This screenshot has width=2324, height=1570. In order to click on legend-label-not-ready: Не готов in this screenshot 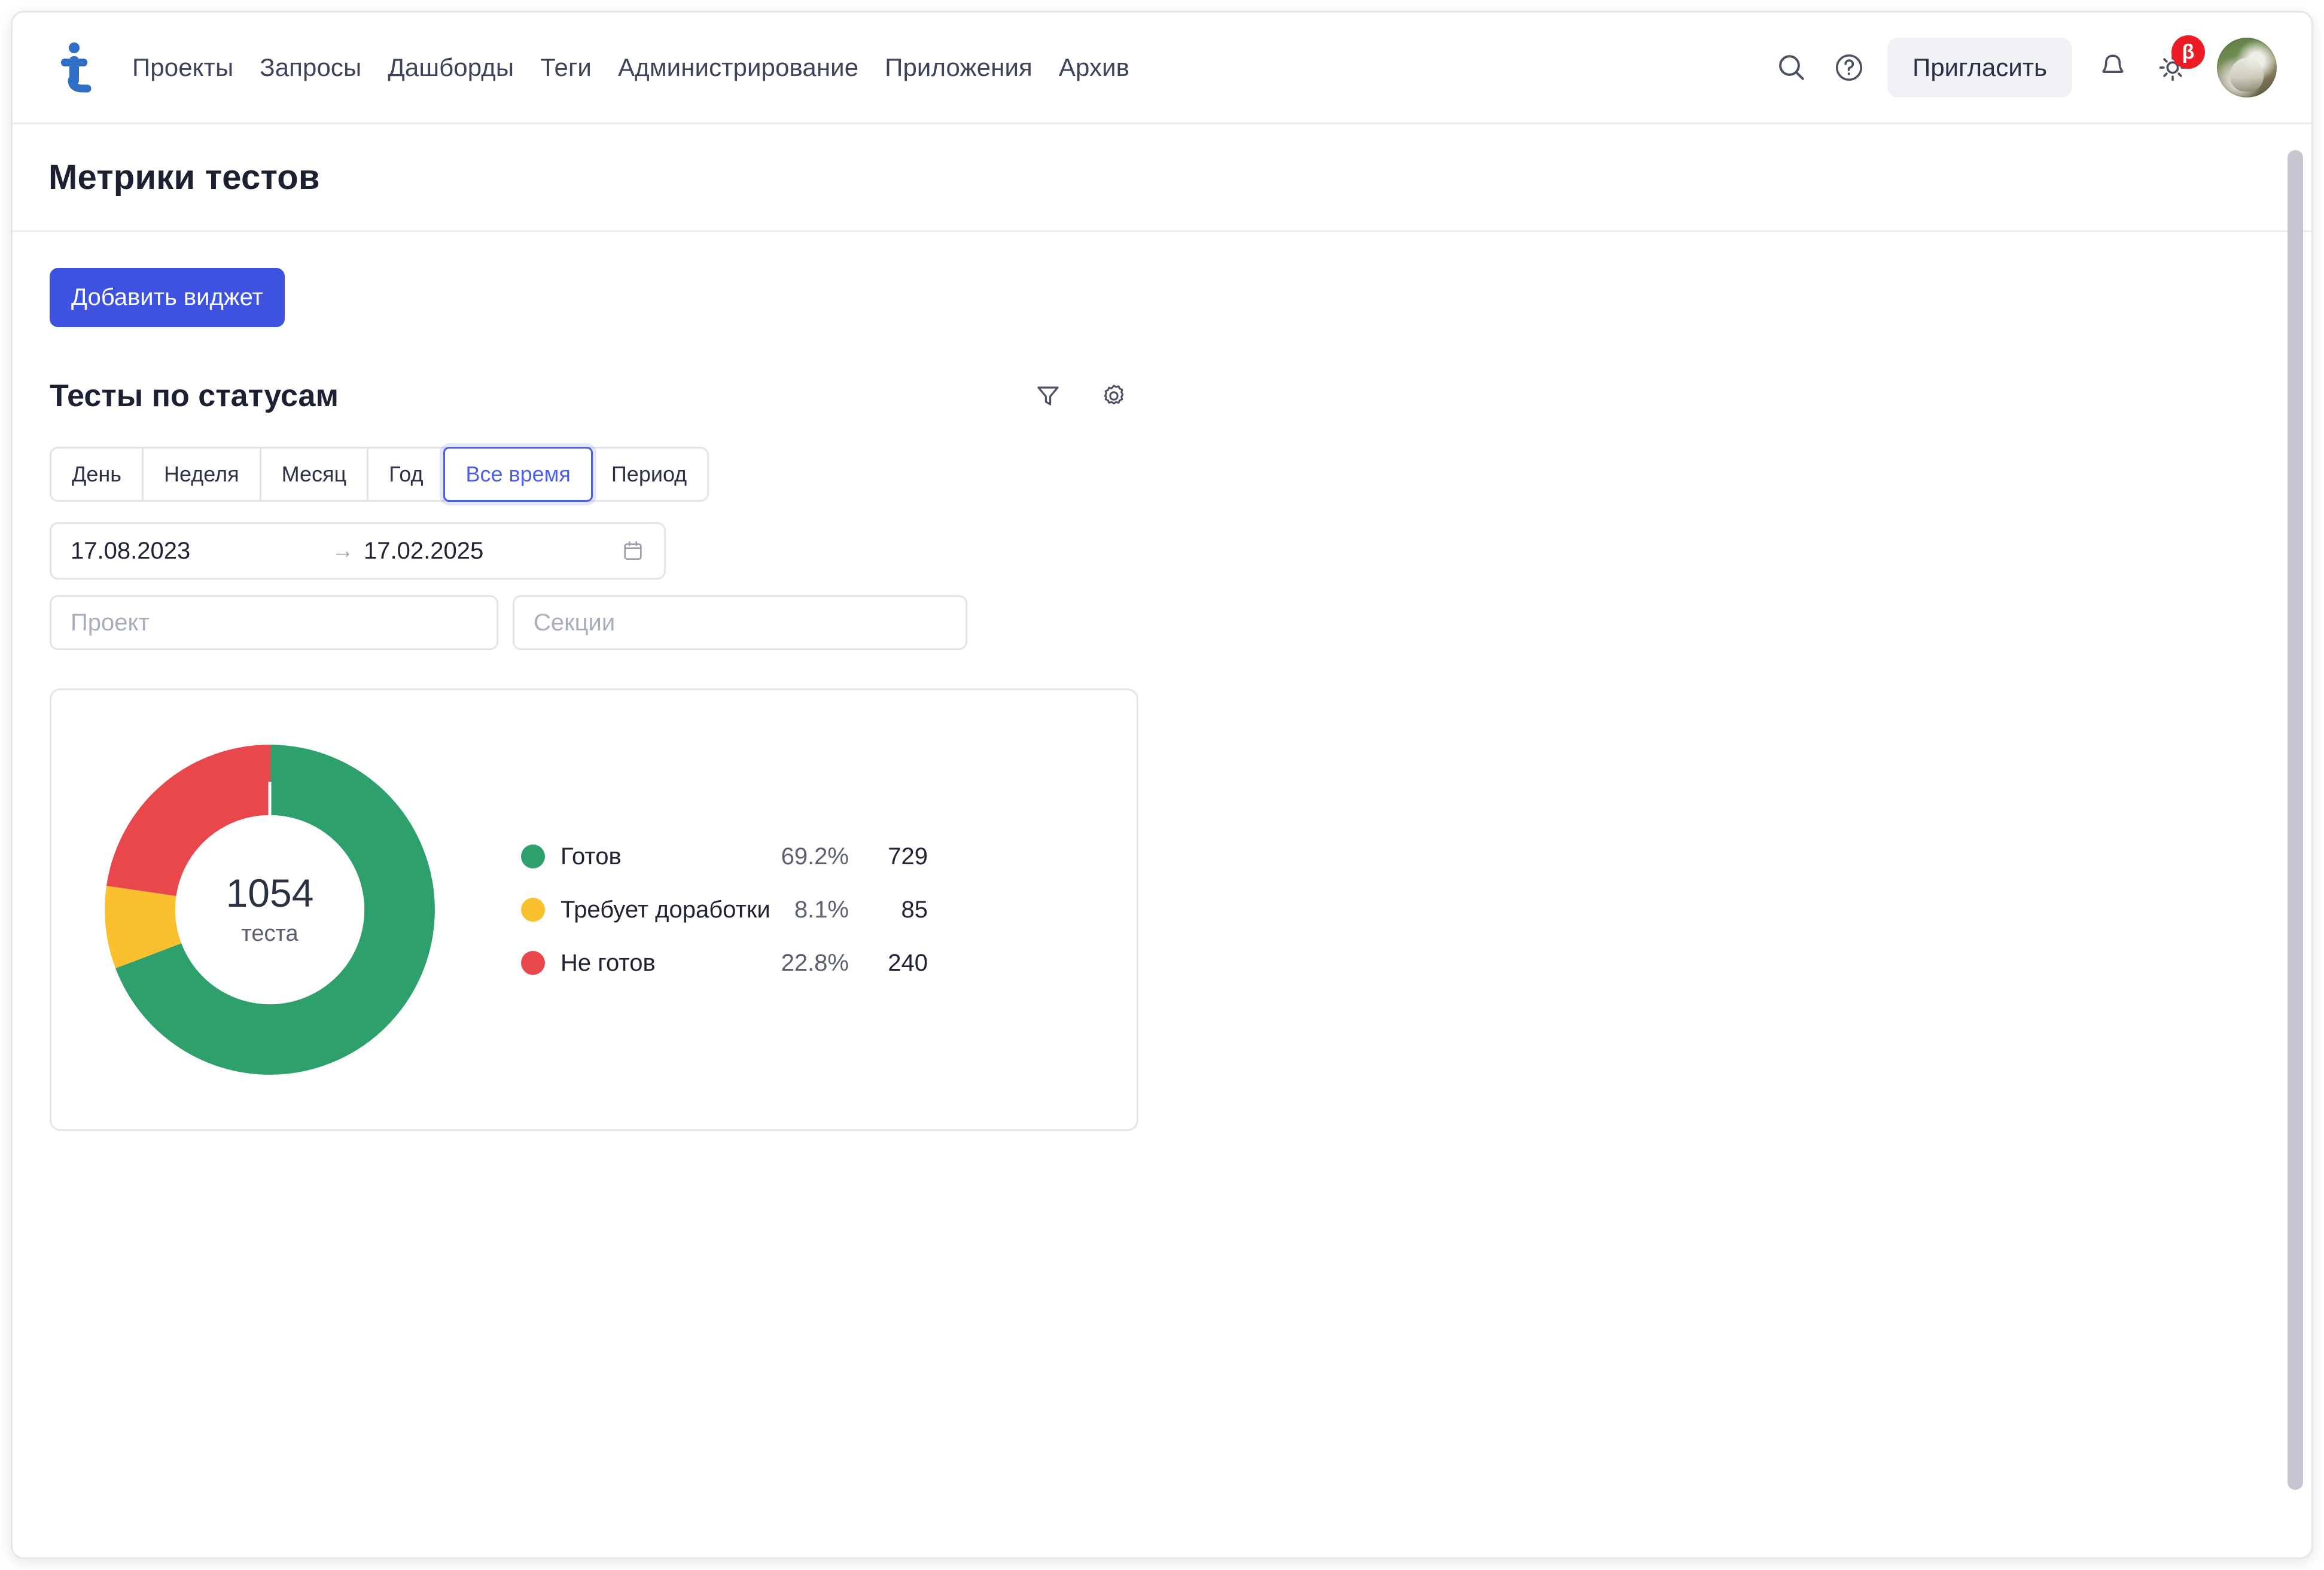, I will do `click(608, 962)`.